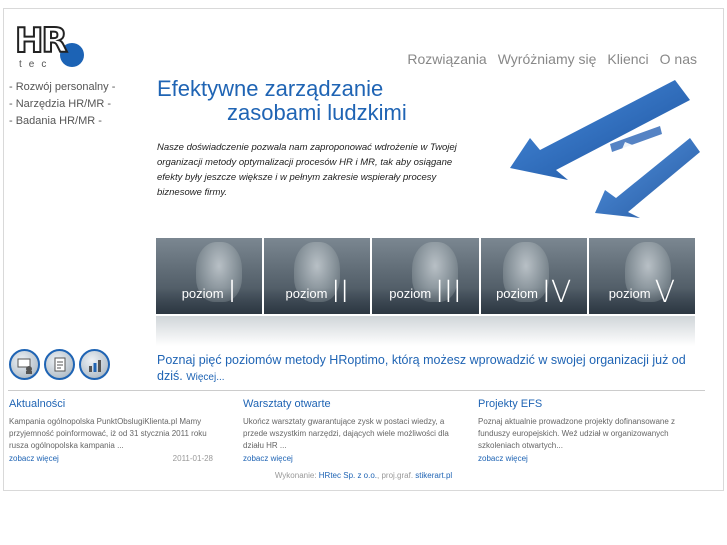 The width and height of the screenshot is (727, 545). I want to click on headline: Efektywne zarządzanie zasobami ludzkimi, so click(282, 101).